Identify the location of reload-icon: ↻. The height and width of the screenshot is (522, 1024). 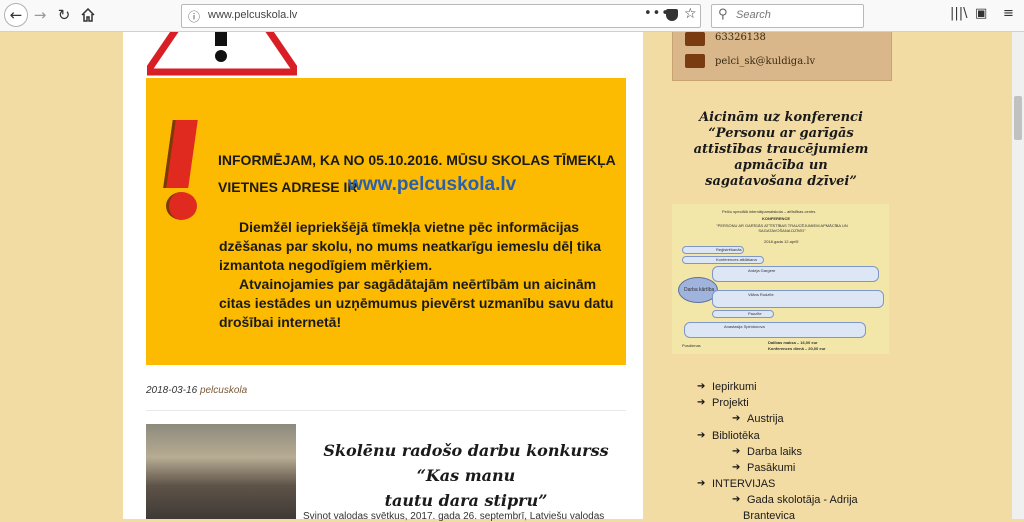
(64, 15).